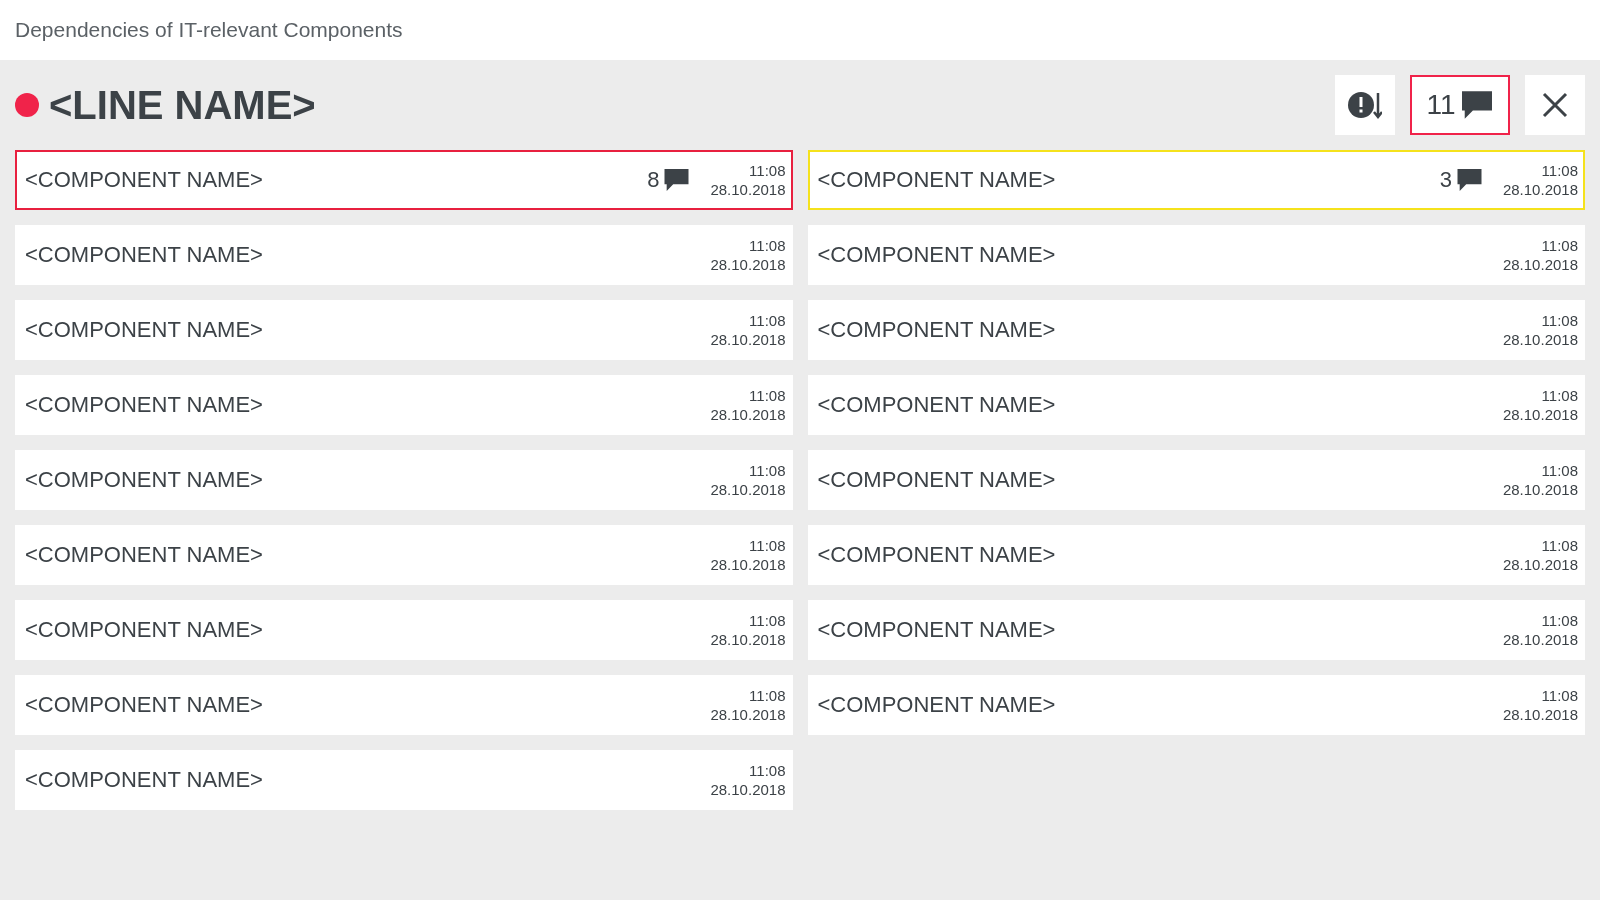 This screenshot has width=1600, height=900. I want to click on close-button, so click(1555, 105).